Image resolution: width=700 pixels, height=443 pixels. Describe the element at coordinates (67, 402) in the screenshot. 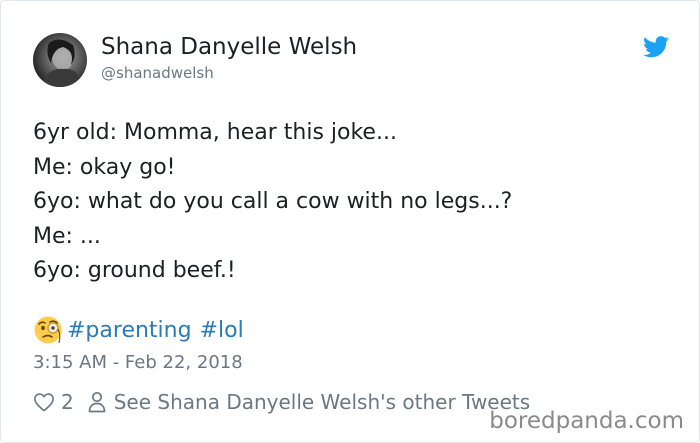

I see `like-count: 2` at that location.